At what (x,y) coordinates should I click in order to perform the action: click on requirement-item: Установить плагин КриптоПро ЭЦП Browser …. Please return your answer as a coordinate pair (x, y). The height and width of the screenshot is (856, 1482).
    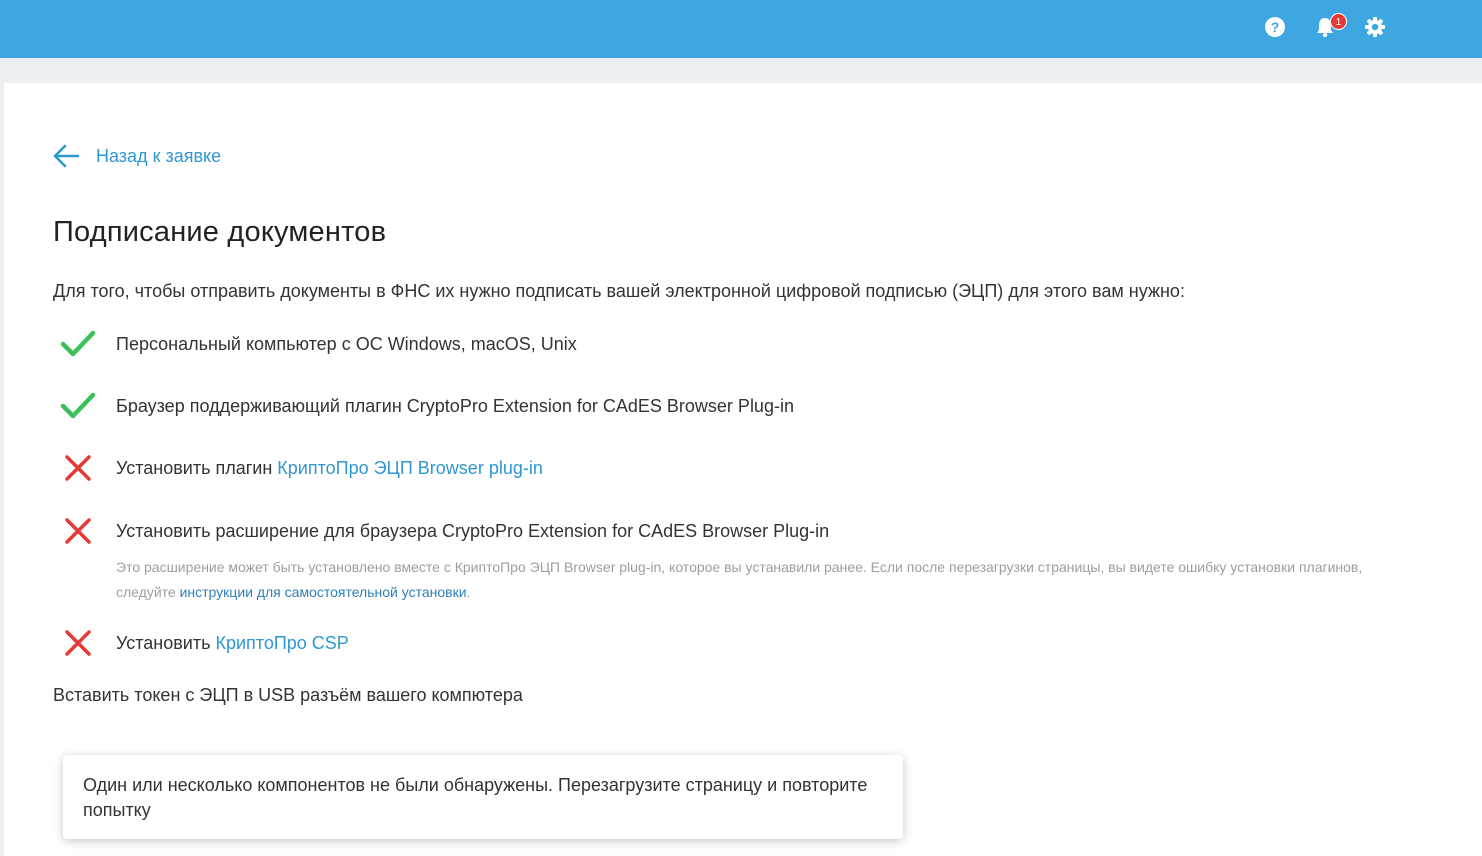
    Looking at the image, I should click on (301, 468).